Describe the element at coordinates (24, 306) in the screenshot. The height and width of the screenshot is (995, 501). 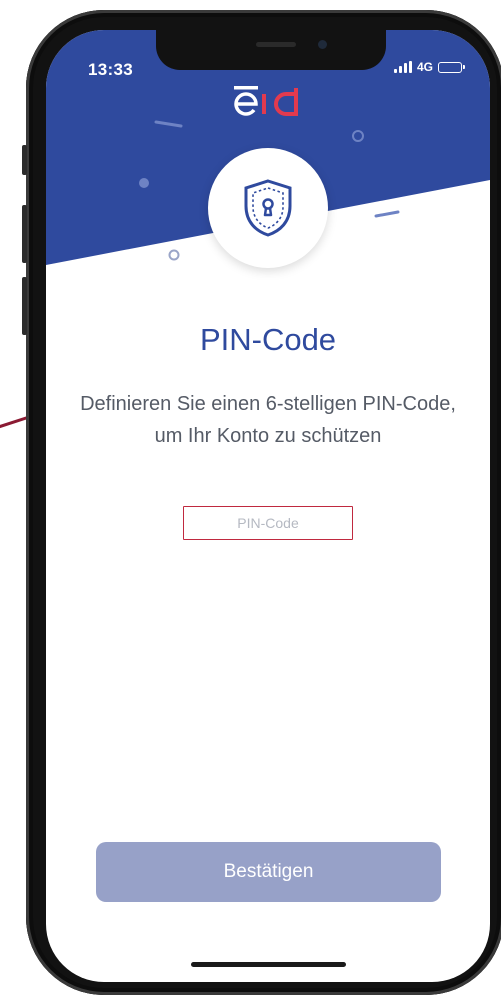
I see `volume-down-button` at that location.